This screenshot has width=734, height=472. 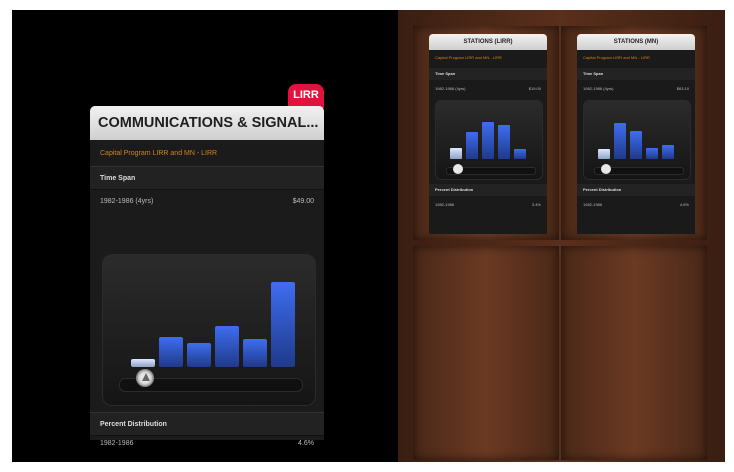 What do you see at coordinates (217, 320) in the screenshot?
I see `main-bars` at bounding box center [217, 320].